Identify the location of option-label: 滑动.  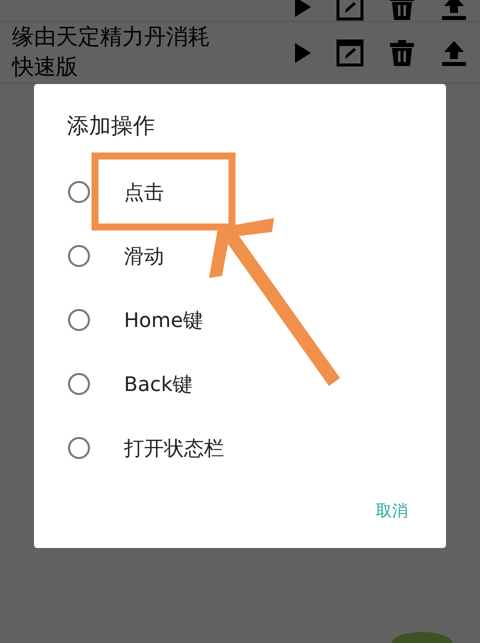
(144, 256).